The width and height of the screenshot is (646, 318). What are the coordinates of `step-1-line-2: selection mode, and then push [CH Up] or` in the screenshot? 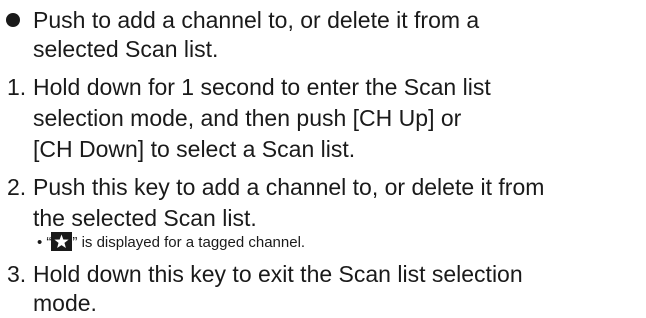 It's located at (247, 118).